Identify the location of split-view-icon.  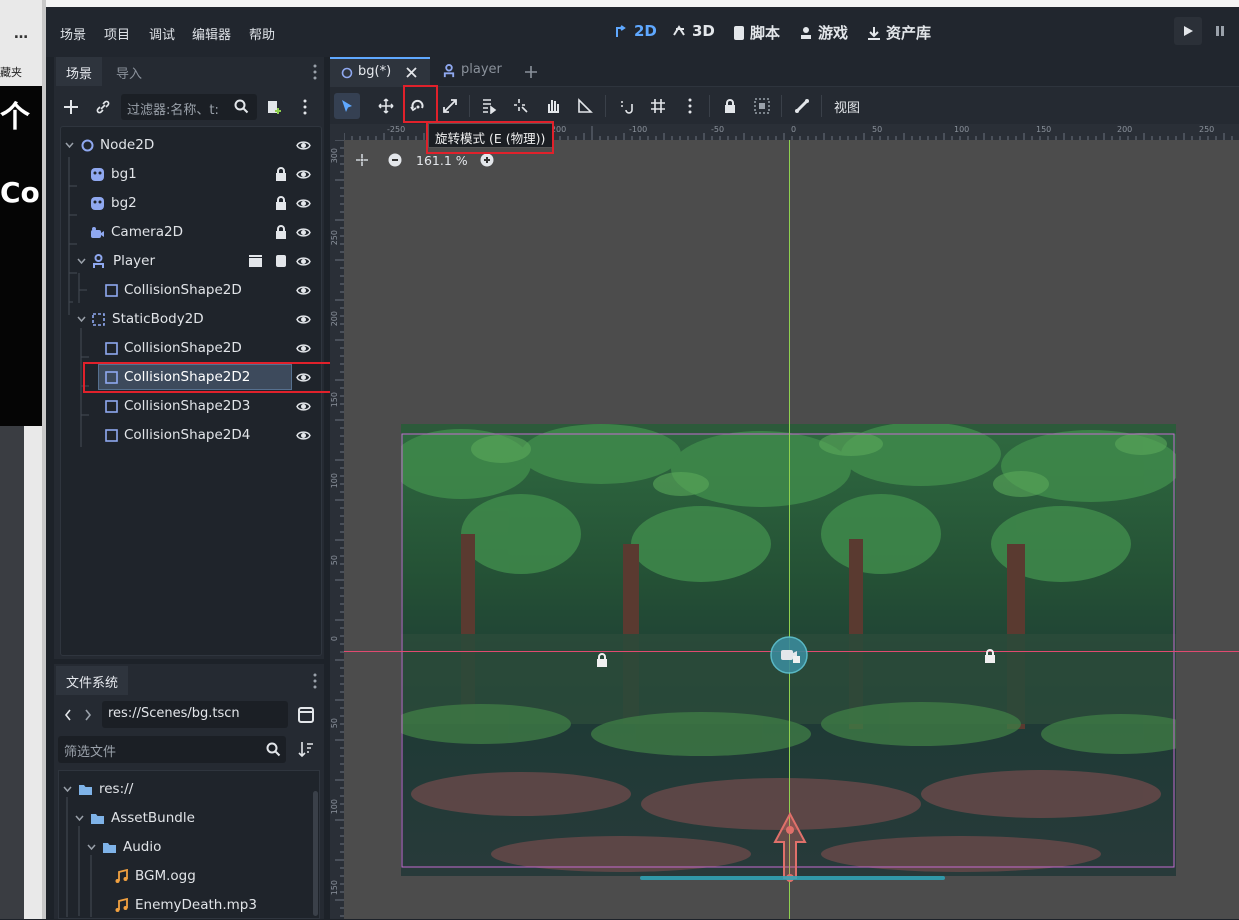
(306, 715).